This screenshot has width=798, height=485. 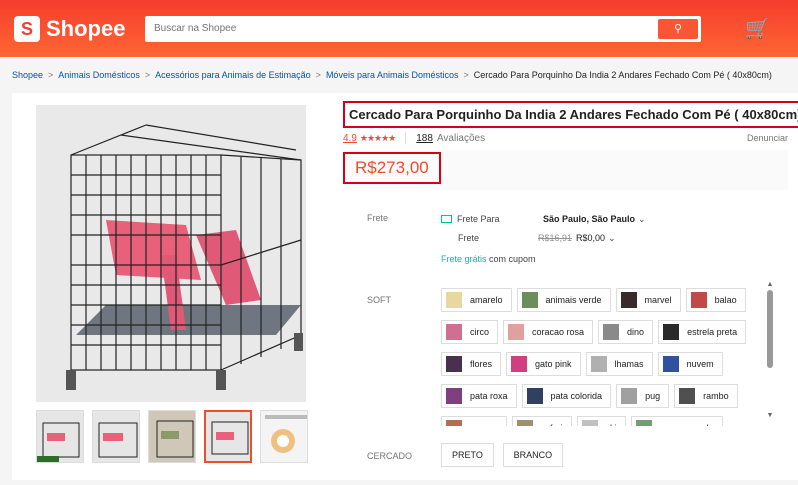 What do you see at coordinates (770, 415) in the screenshot?
I see `scroll-down-icon: ▼` at bounding box center [770, 415].